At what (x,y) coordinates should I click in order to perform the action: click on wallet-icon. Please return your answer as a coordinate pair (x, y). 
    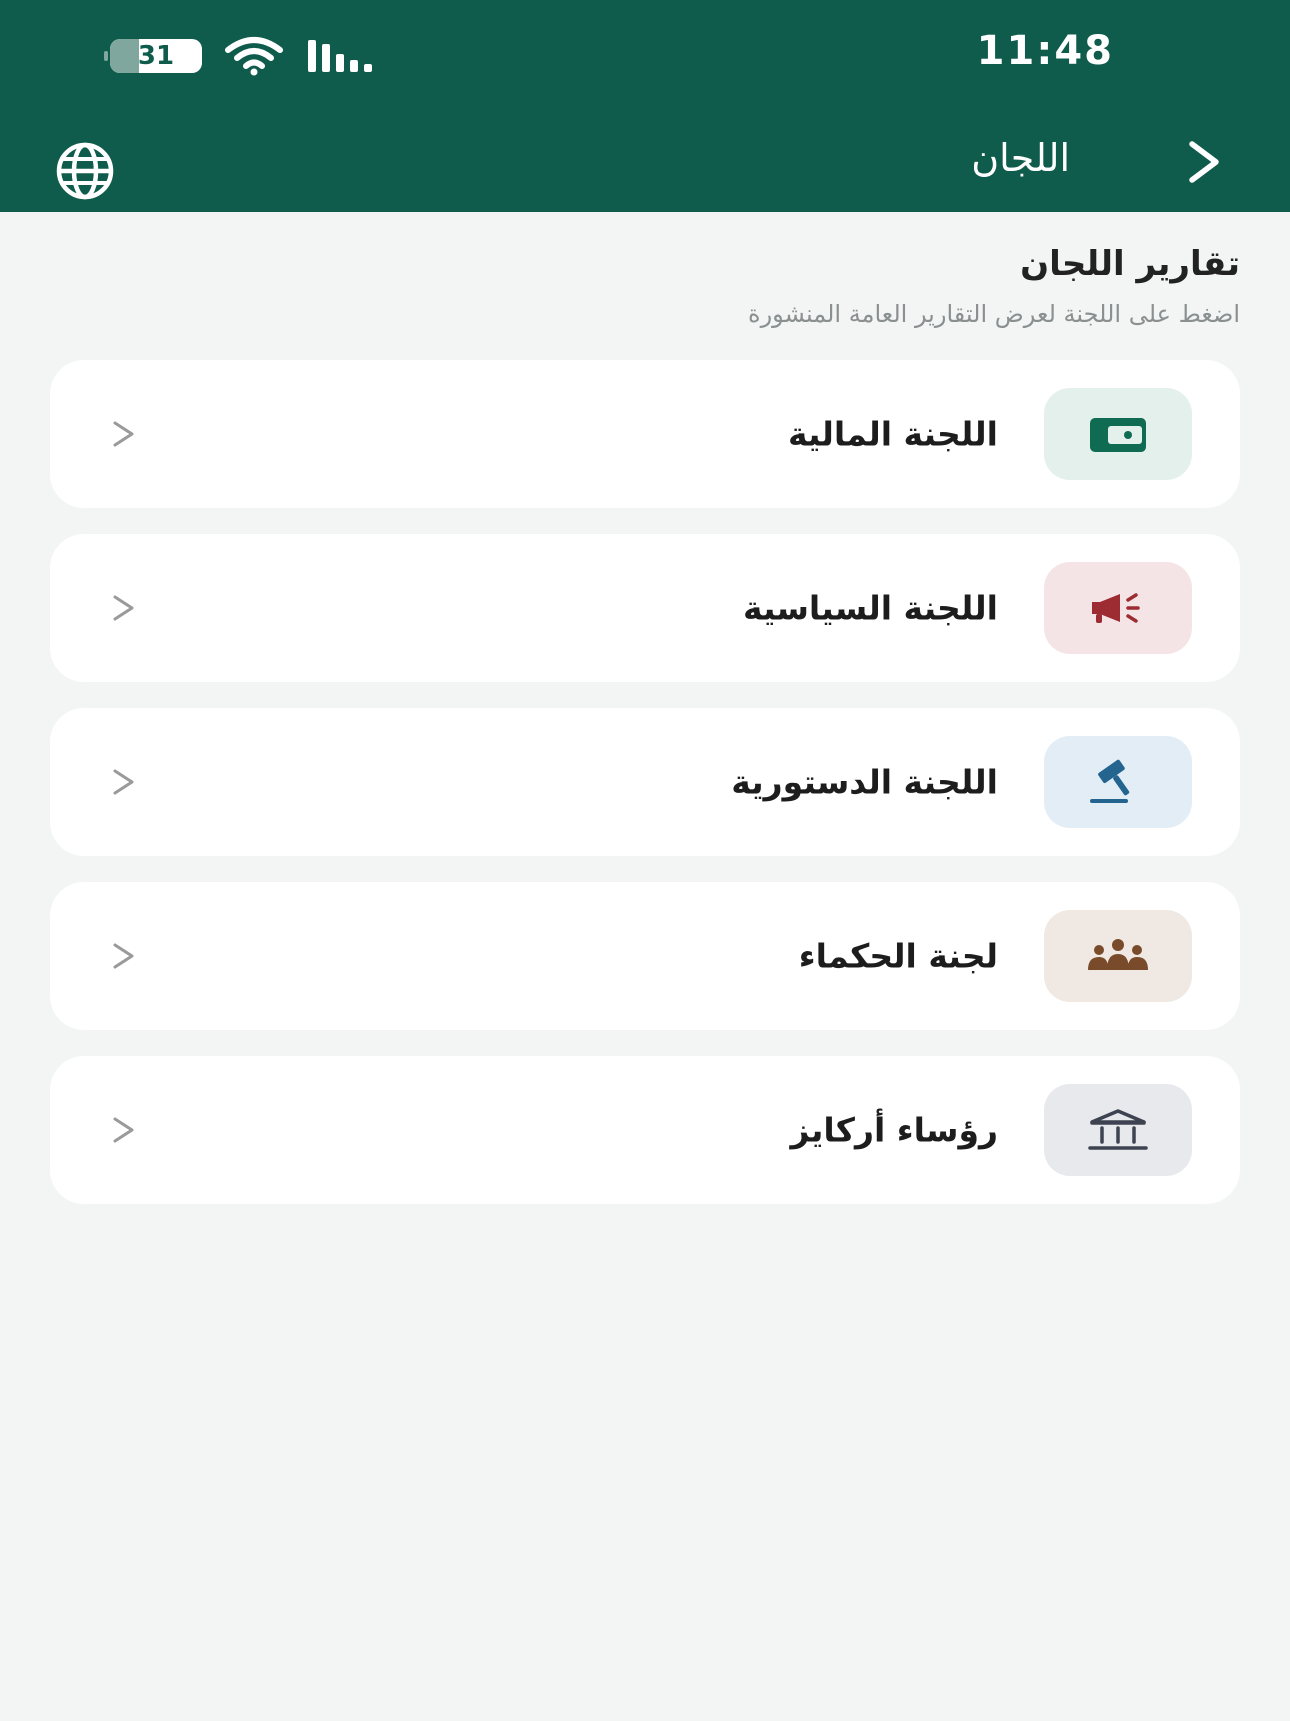
    Looking at the image, I should click on (1118, 435).